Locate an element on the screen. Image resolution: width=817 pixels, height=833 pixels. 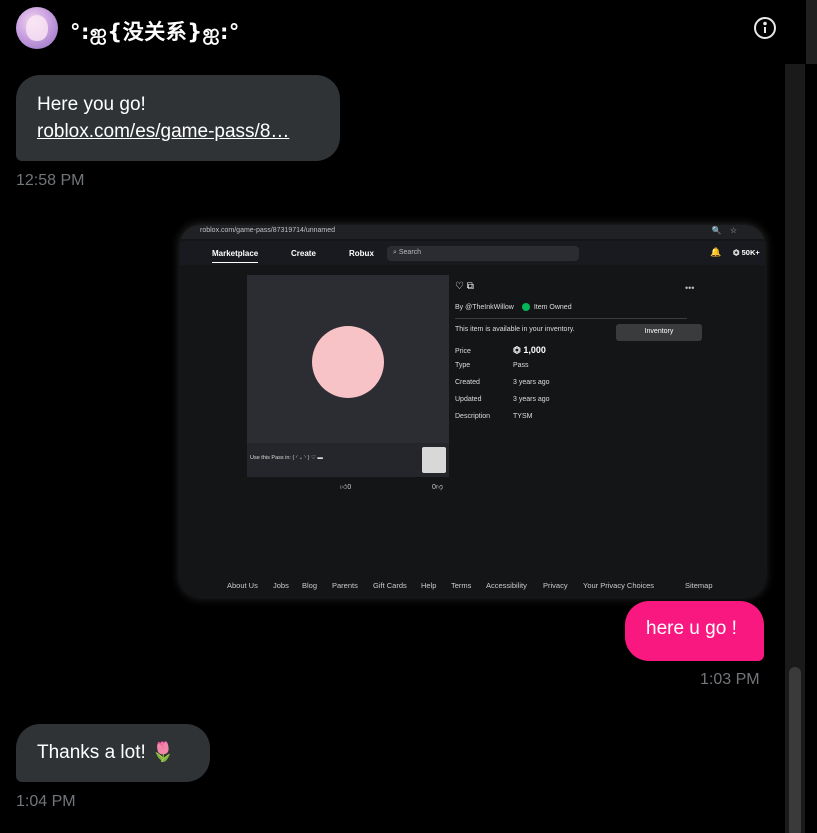
vote-bar: 👍︎0 0👎︎ is located at coordinates (392, 487).